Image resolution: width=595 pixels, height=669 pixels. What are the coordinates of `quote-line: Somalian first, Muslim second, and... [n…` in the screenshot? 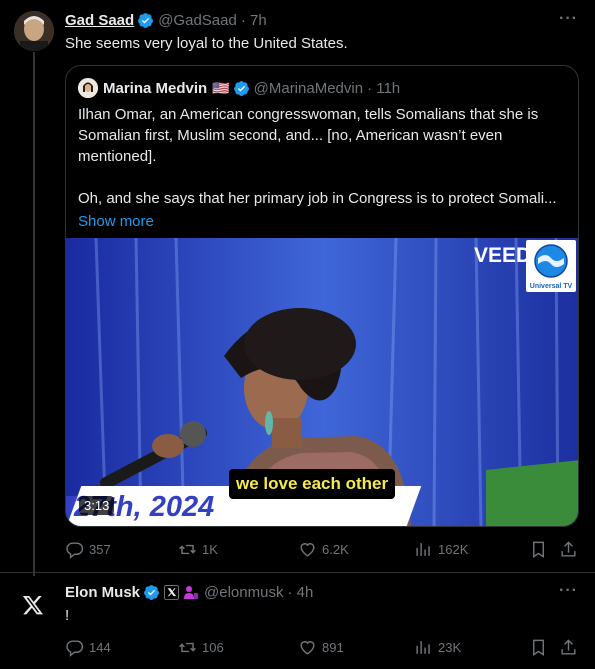 It's located at (290, 135).